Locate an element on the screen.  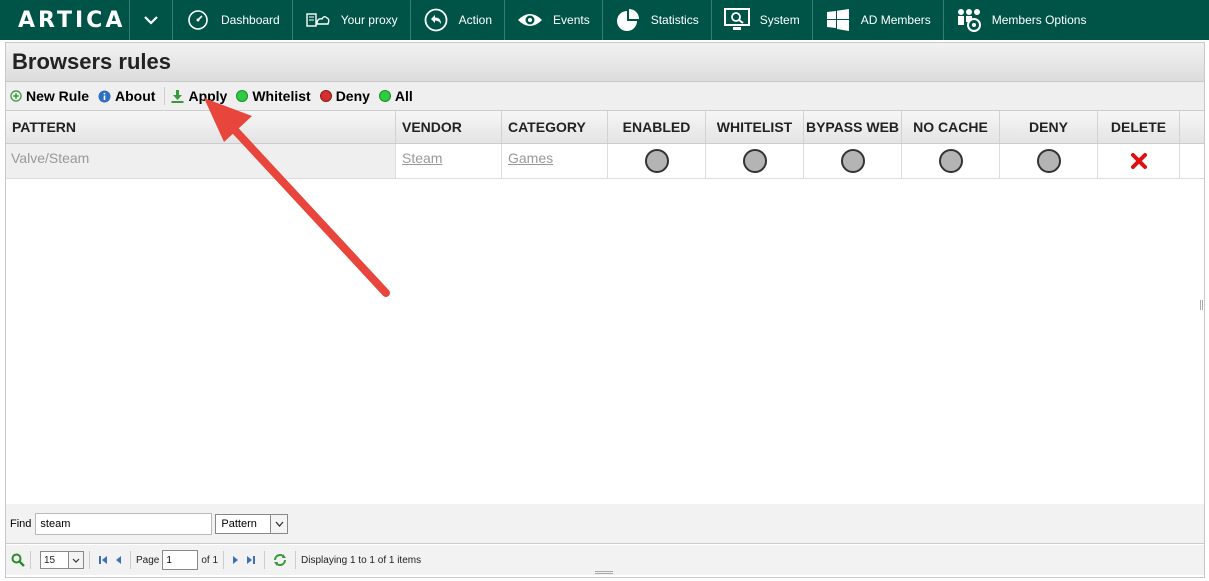
previous-page-icon is located at coordinates (118, 560).